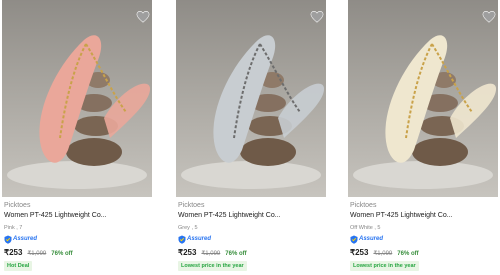 This screenshot has height=275, width=500. Describe the element at coordinates (188, 228) in the screenshot. I see `product-variant: Grey , 5` at that location.